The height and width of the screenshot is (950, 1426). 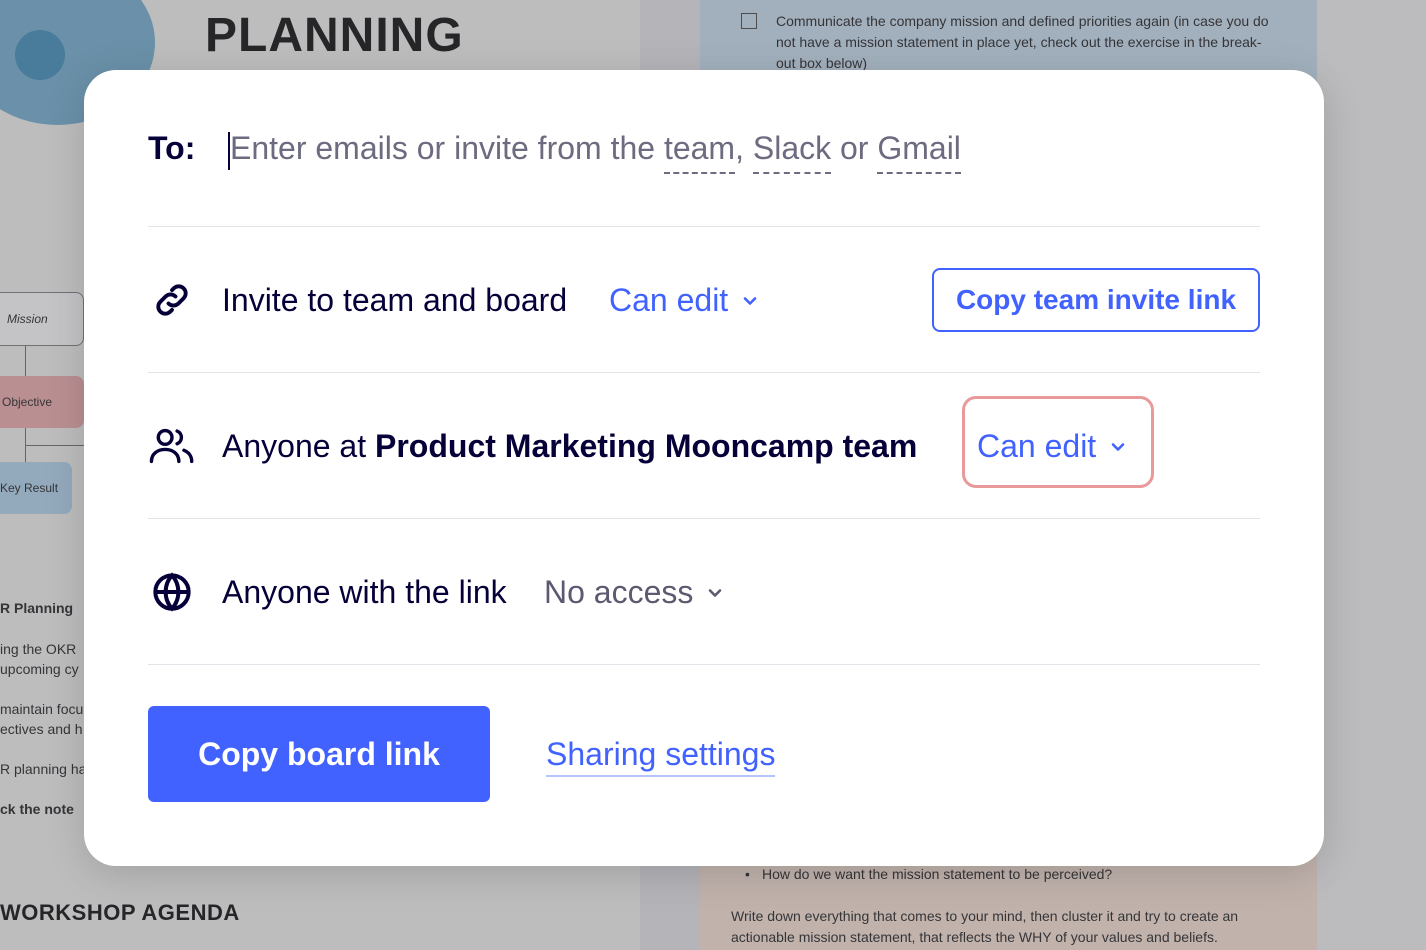 I want to click on team-permission-dropdown: Can edit, so click(x=1051, y=446).